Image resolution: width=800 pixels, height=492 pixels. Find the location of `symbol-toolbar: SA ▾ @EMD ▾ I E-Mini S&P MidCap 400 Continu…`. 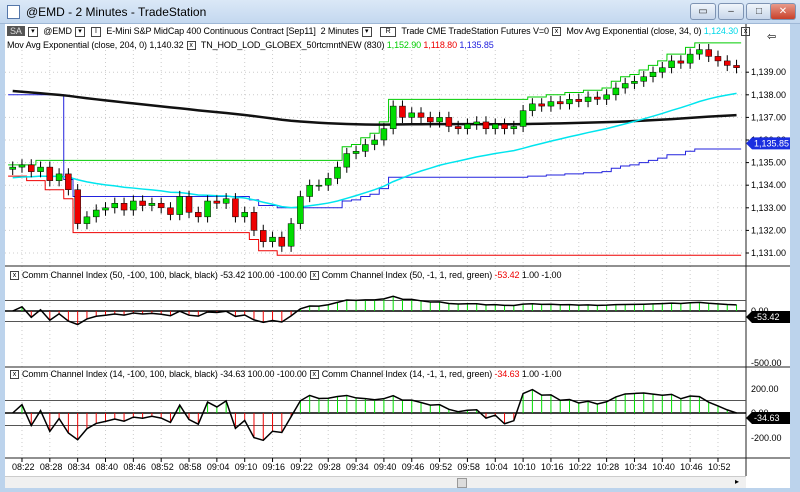

symbol-toolbar: SA ▾ @EMD ▾ I E-Mini S&P MidCap 400 Continu… is located at coordinates (380, 31).